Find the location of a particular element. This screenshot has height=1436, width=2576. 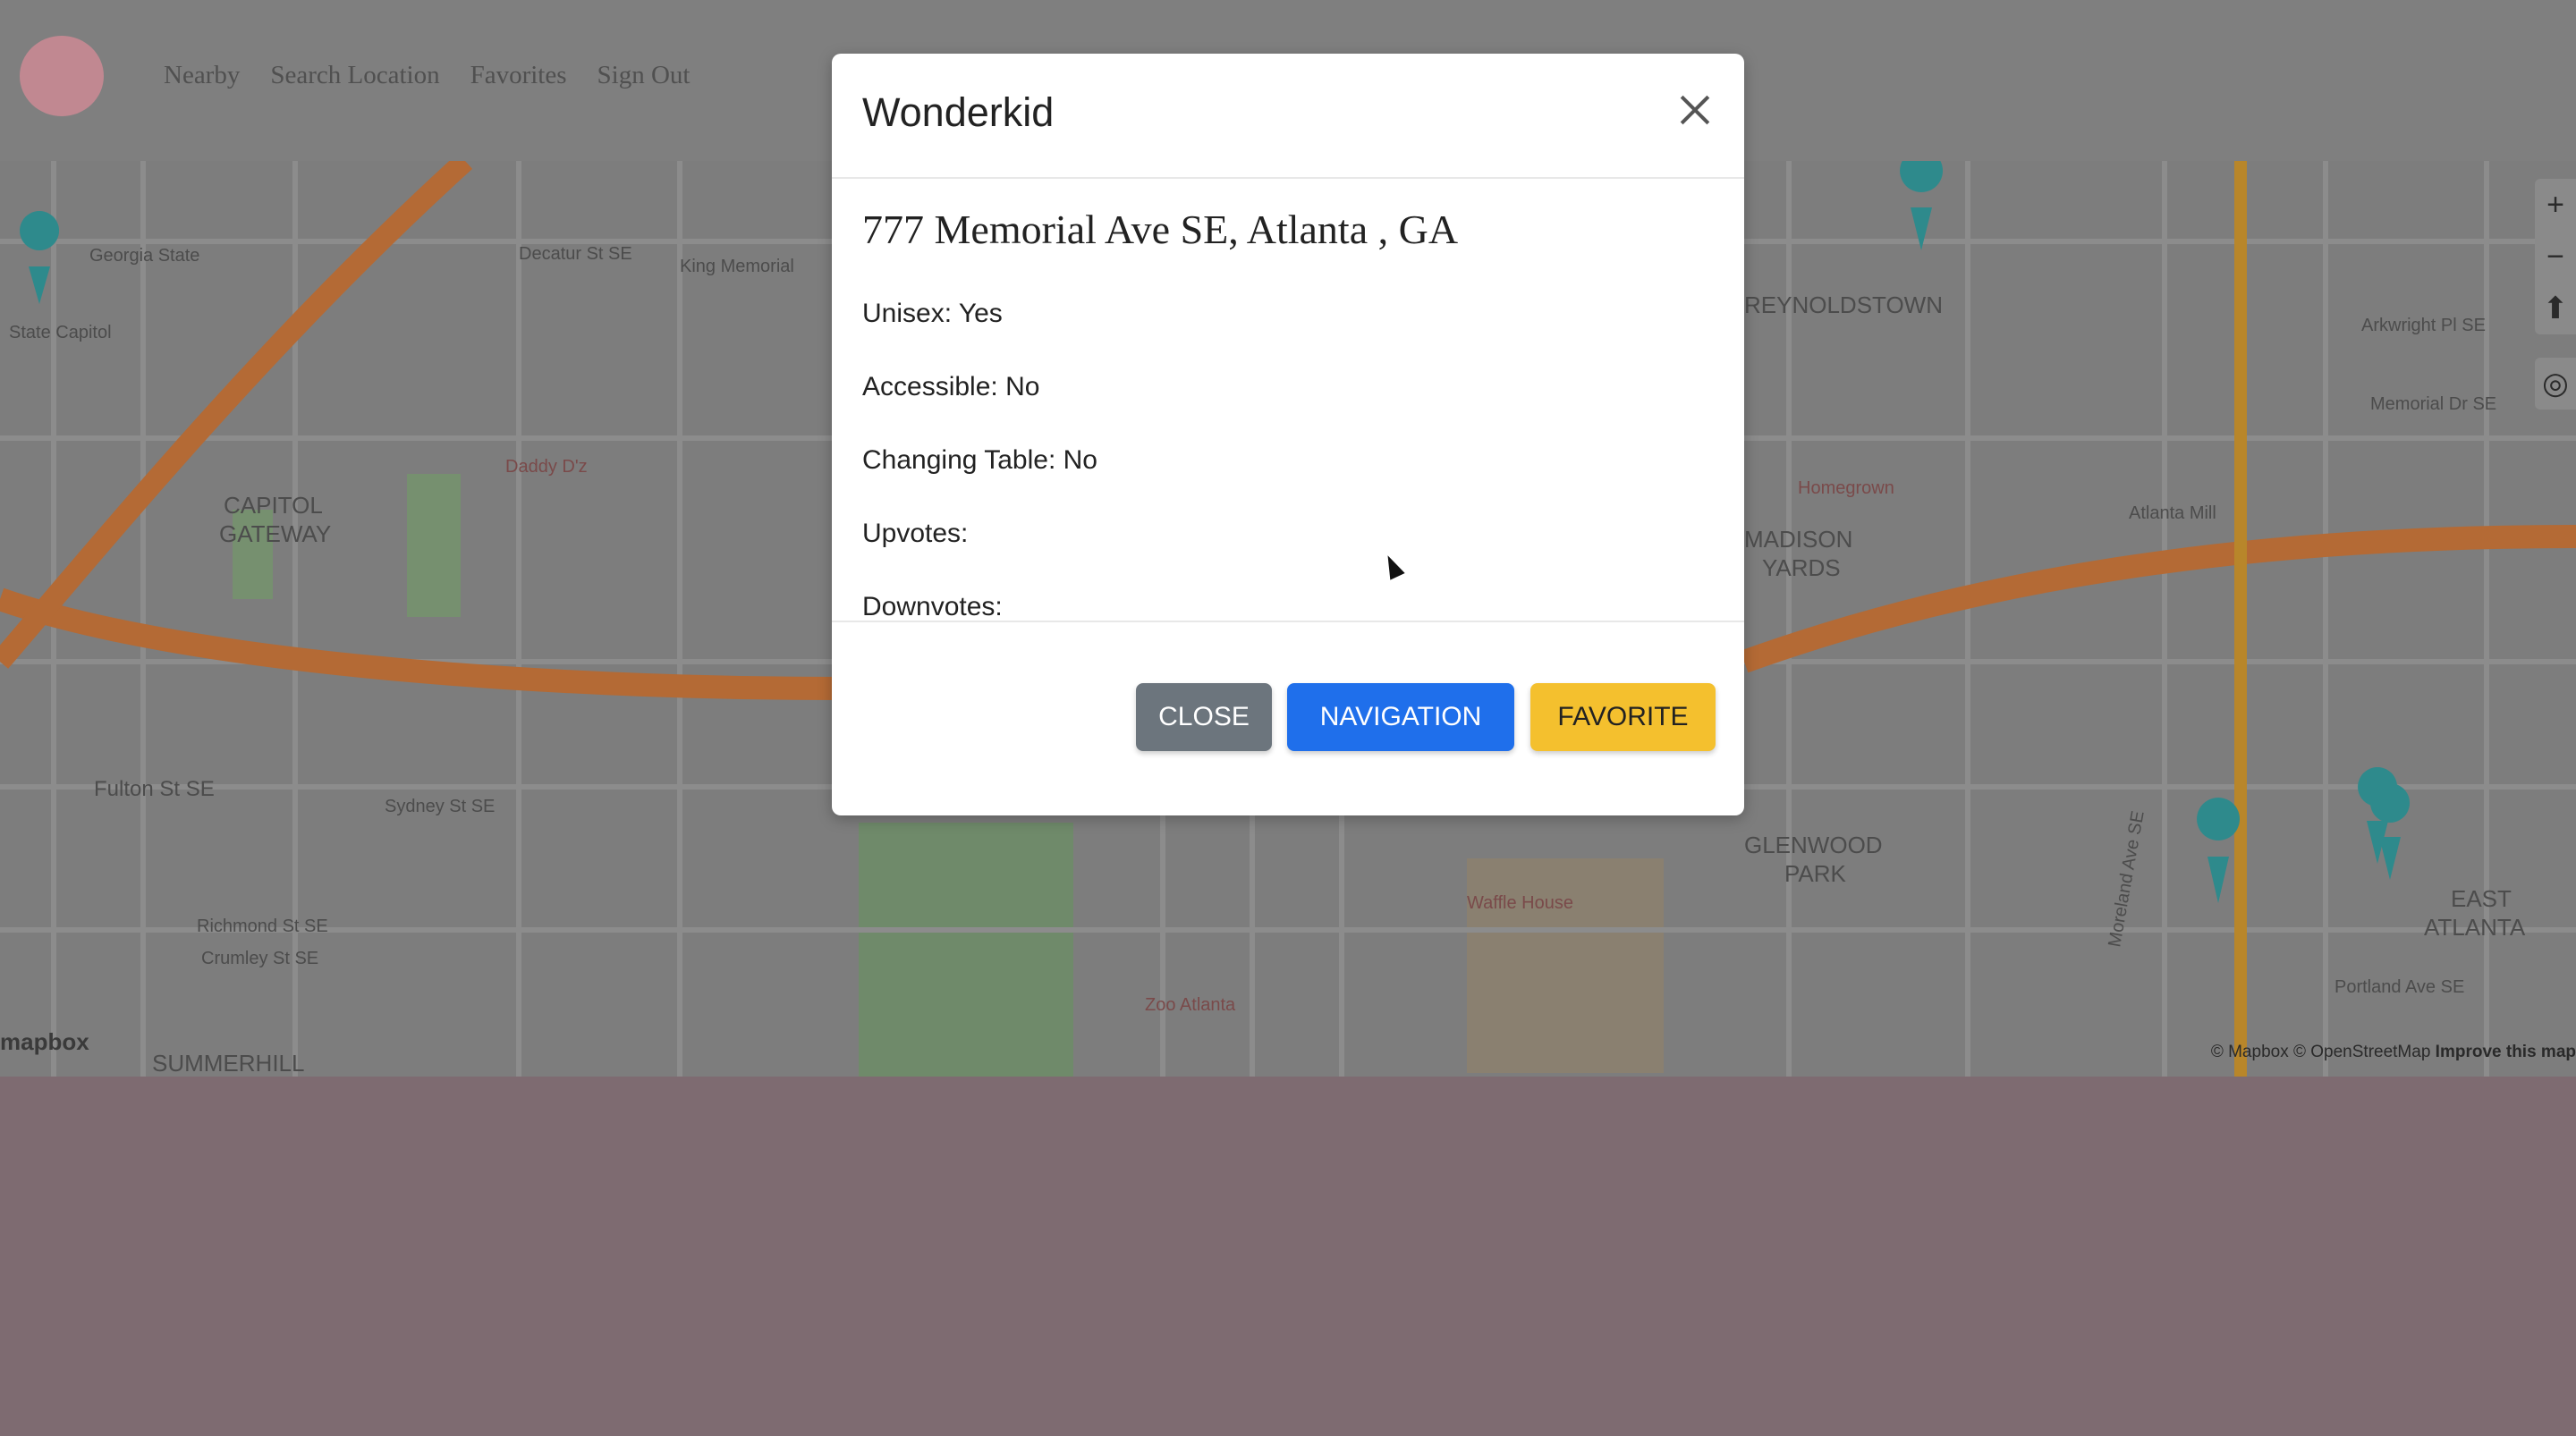

improve-map-link: Improve this map is located at coordinates (2506, 1052).